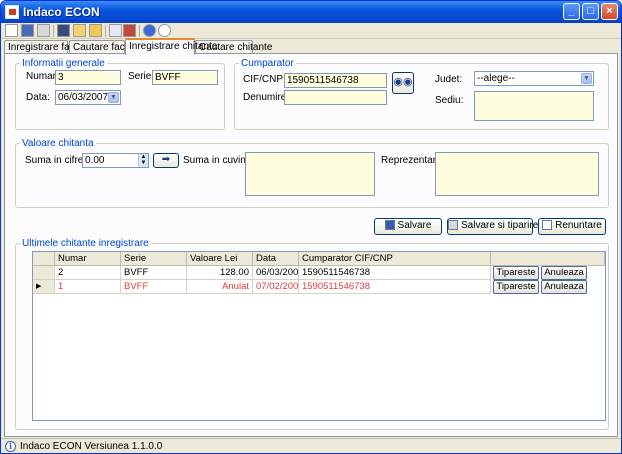  I want to click on title-bar: Indaco ECON _ □ ×, so click(311, 12).